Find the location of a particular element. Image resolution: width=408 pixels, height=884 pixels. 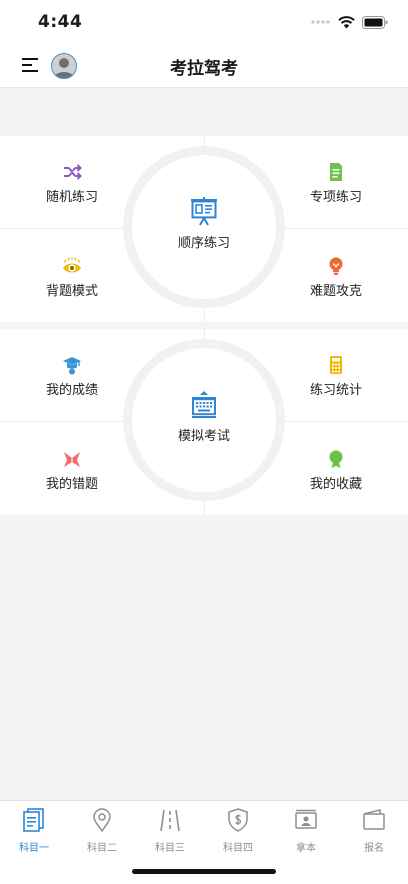

memorize-mode-button: 背题模式 is located at coordinates (72, 286).